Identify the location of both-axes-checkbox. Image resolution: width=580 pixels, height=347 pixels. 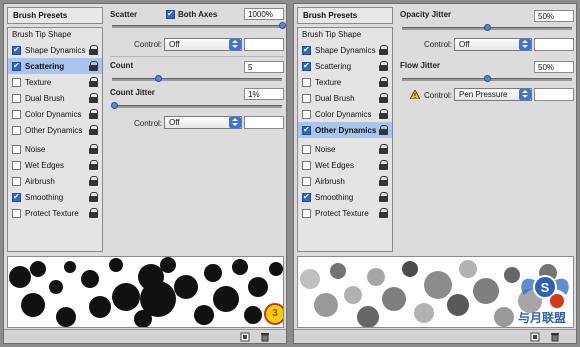
(170, 14).